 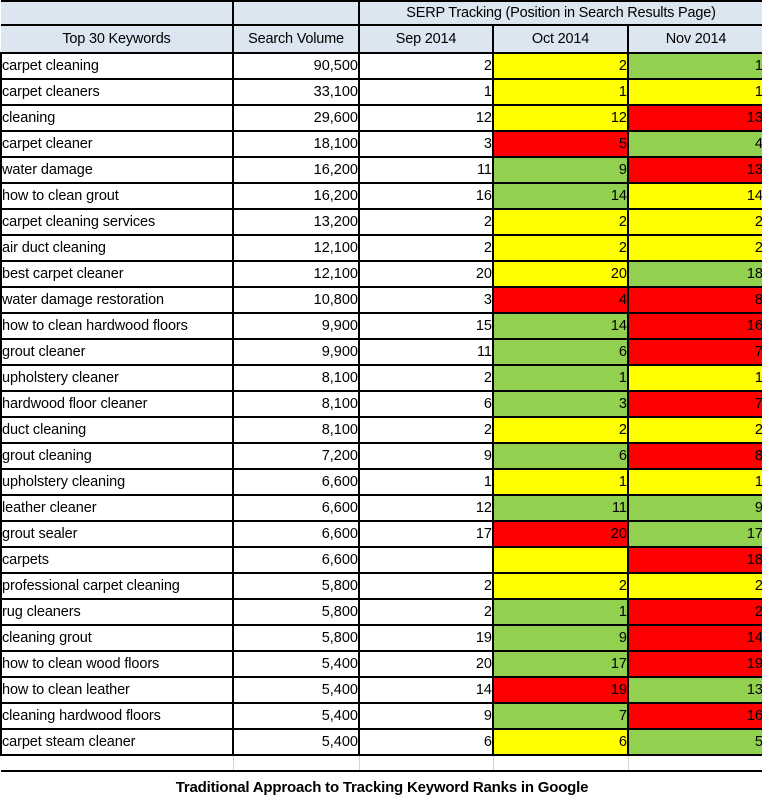 I want to click on sep-2014-rank-cell: 14, so click(x=426, y=690).